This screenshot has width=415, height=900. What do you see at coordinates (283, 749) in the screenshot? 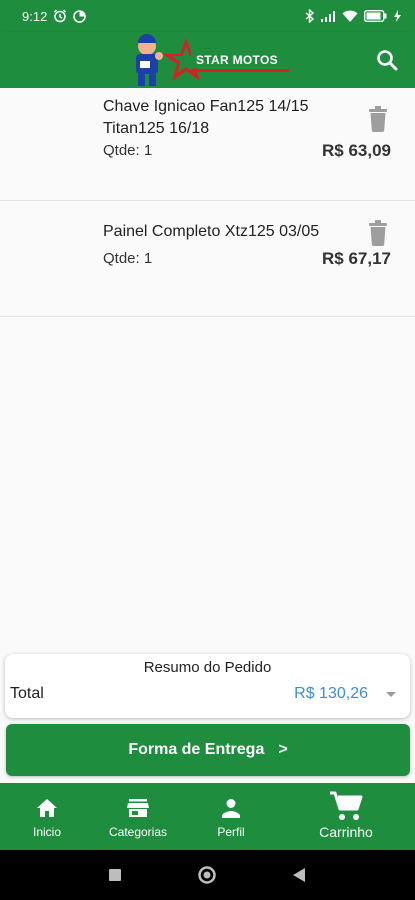
I see `chevron-right-icon: >` at bounding box center [283, 749].